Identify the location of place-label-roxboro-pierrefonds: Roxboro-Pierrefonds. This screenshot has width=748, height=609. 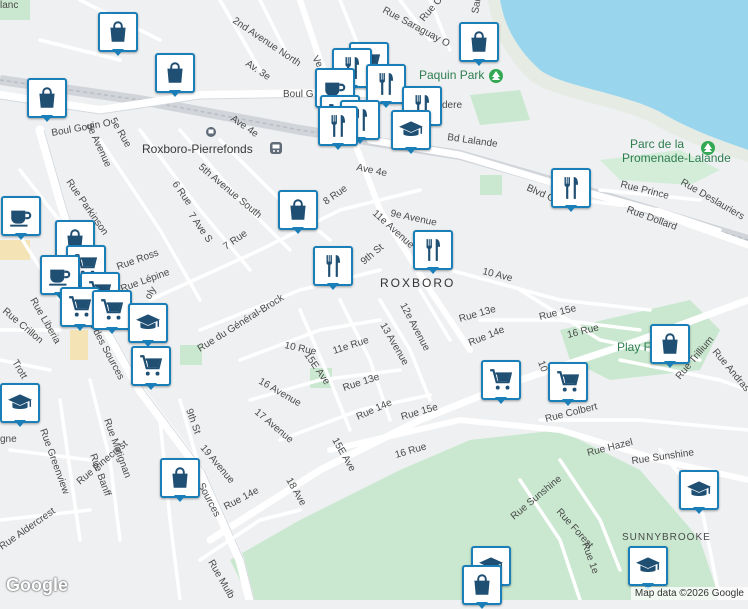
(197, 149).